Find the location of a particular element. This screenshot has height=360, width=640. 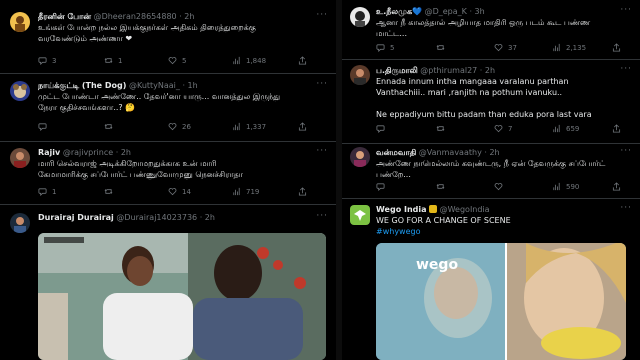

avatar-dog-icon is located at coordinates (20, 91).